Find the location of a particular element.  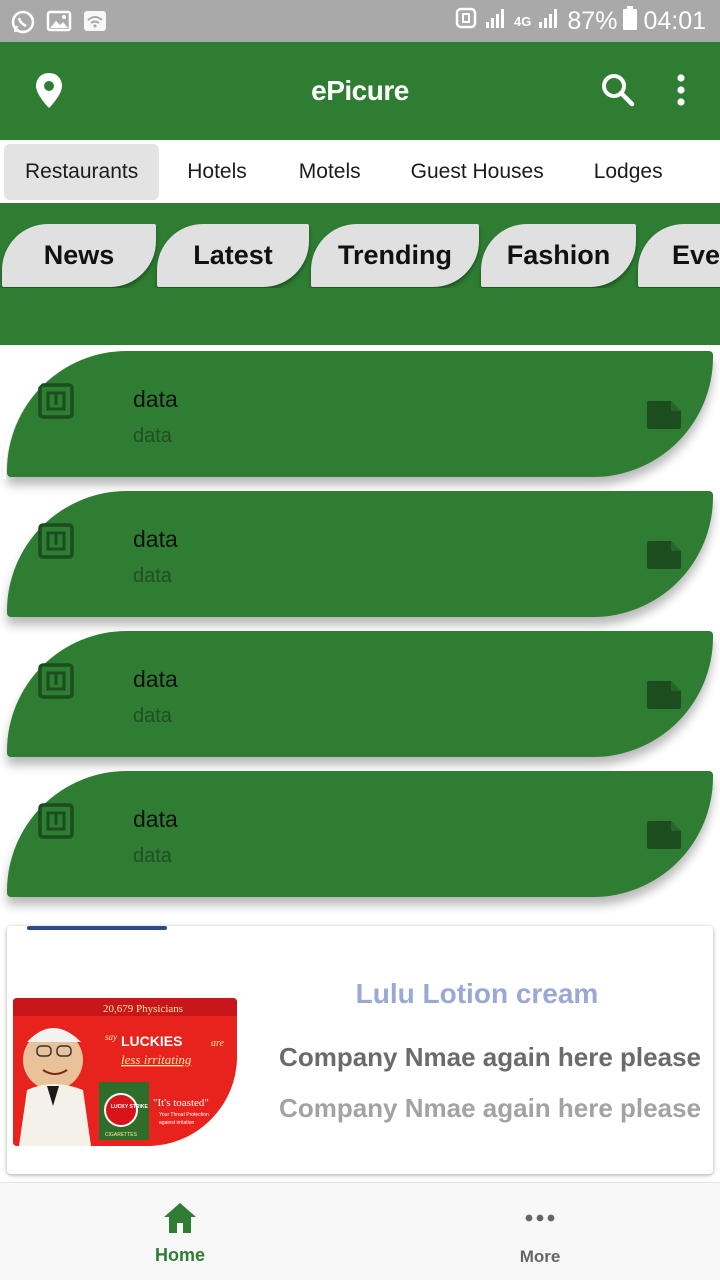

battery-icon is located at coordinates (630, 21).